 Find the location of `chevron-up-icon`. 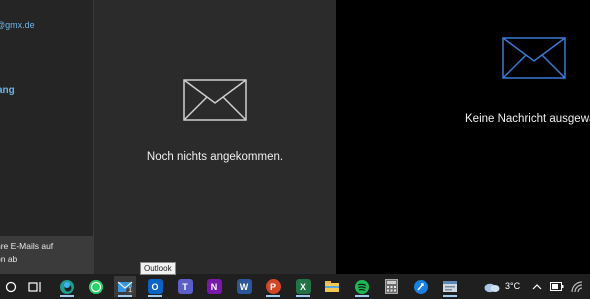

chevron-up-icon is located at coordinates (537, 287).